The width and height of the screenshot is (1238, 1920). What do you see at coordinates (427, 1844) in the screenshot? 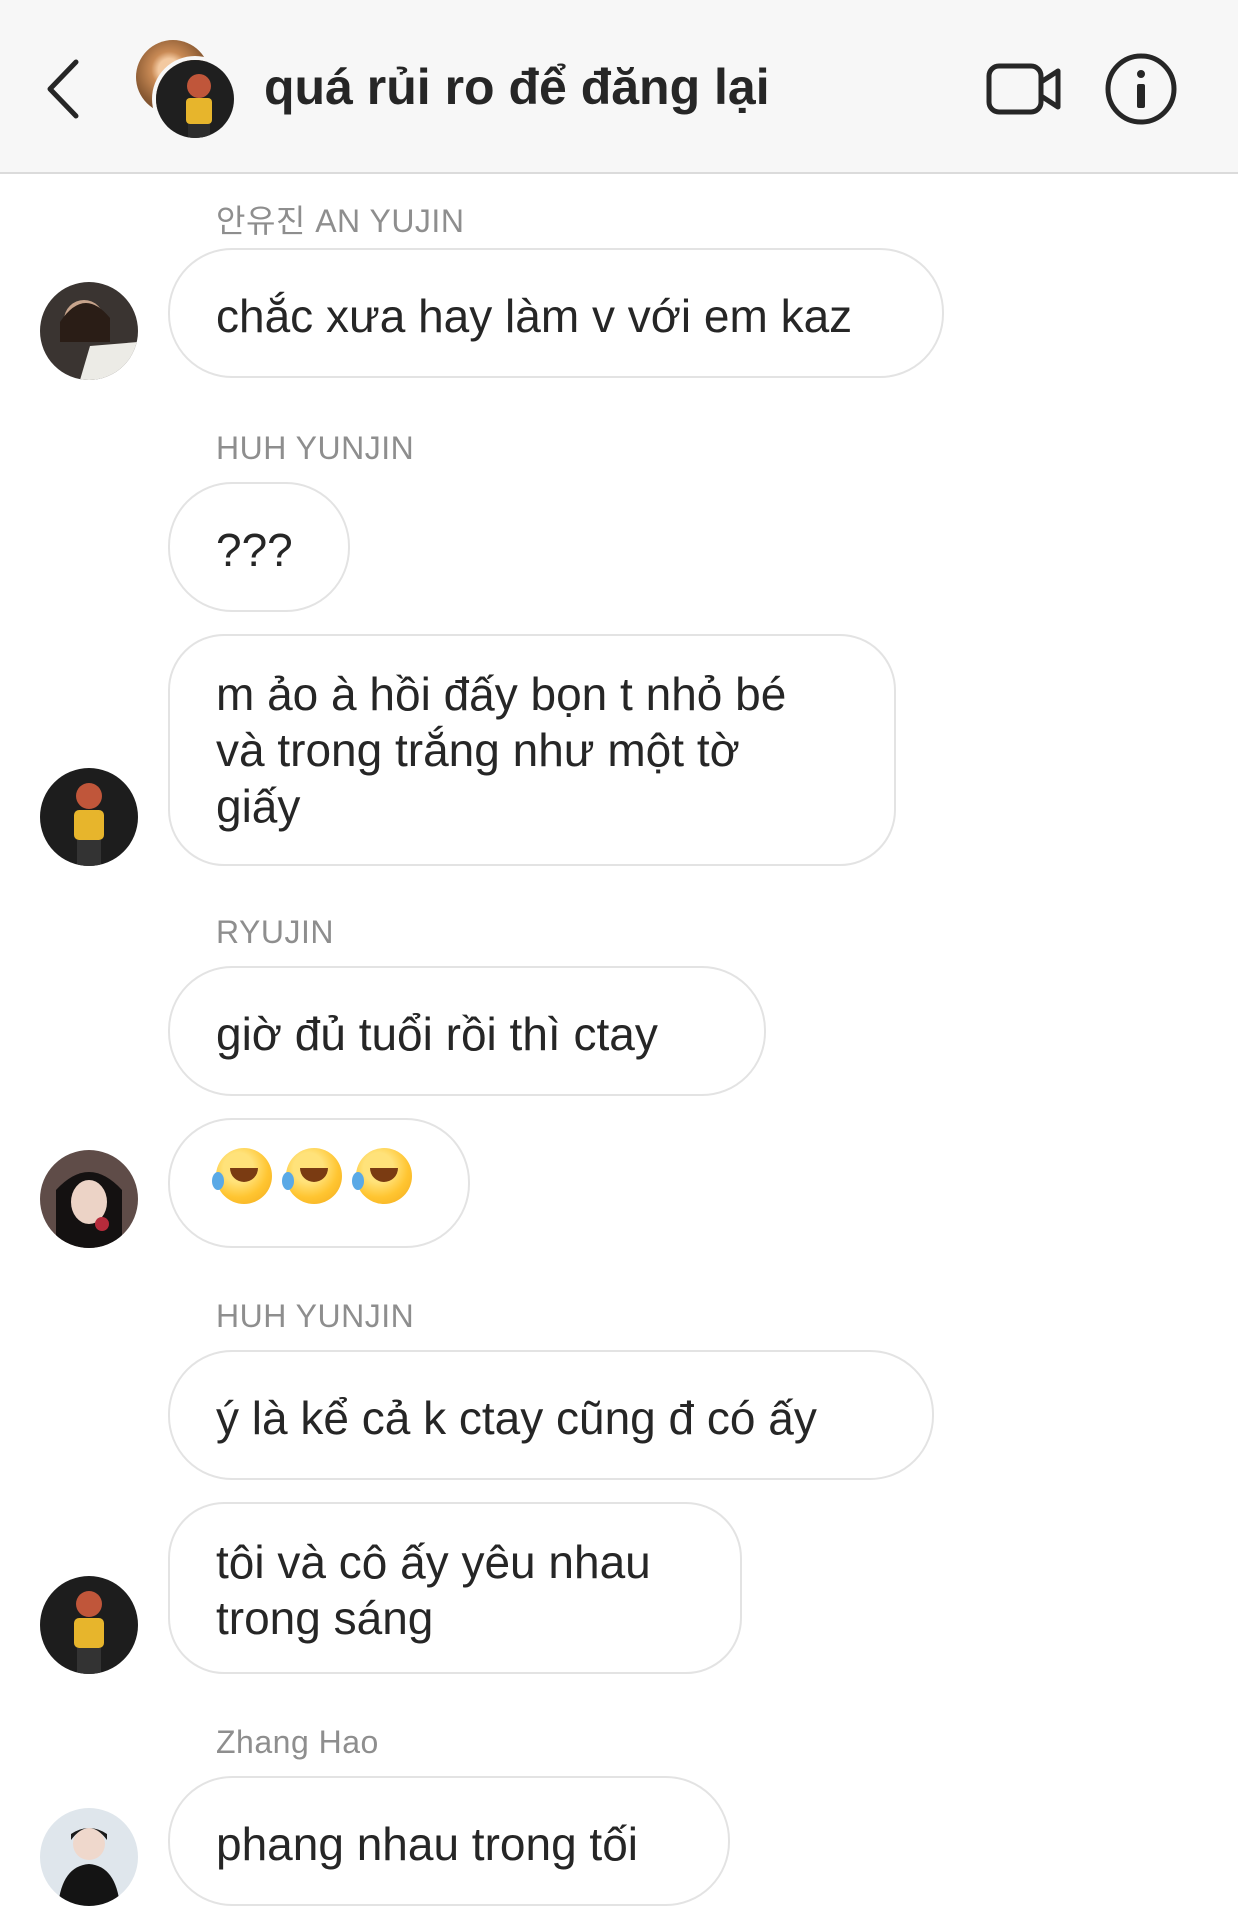
I see `message-text: phang nhau trong tối` at bounding box center [427, 1844].